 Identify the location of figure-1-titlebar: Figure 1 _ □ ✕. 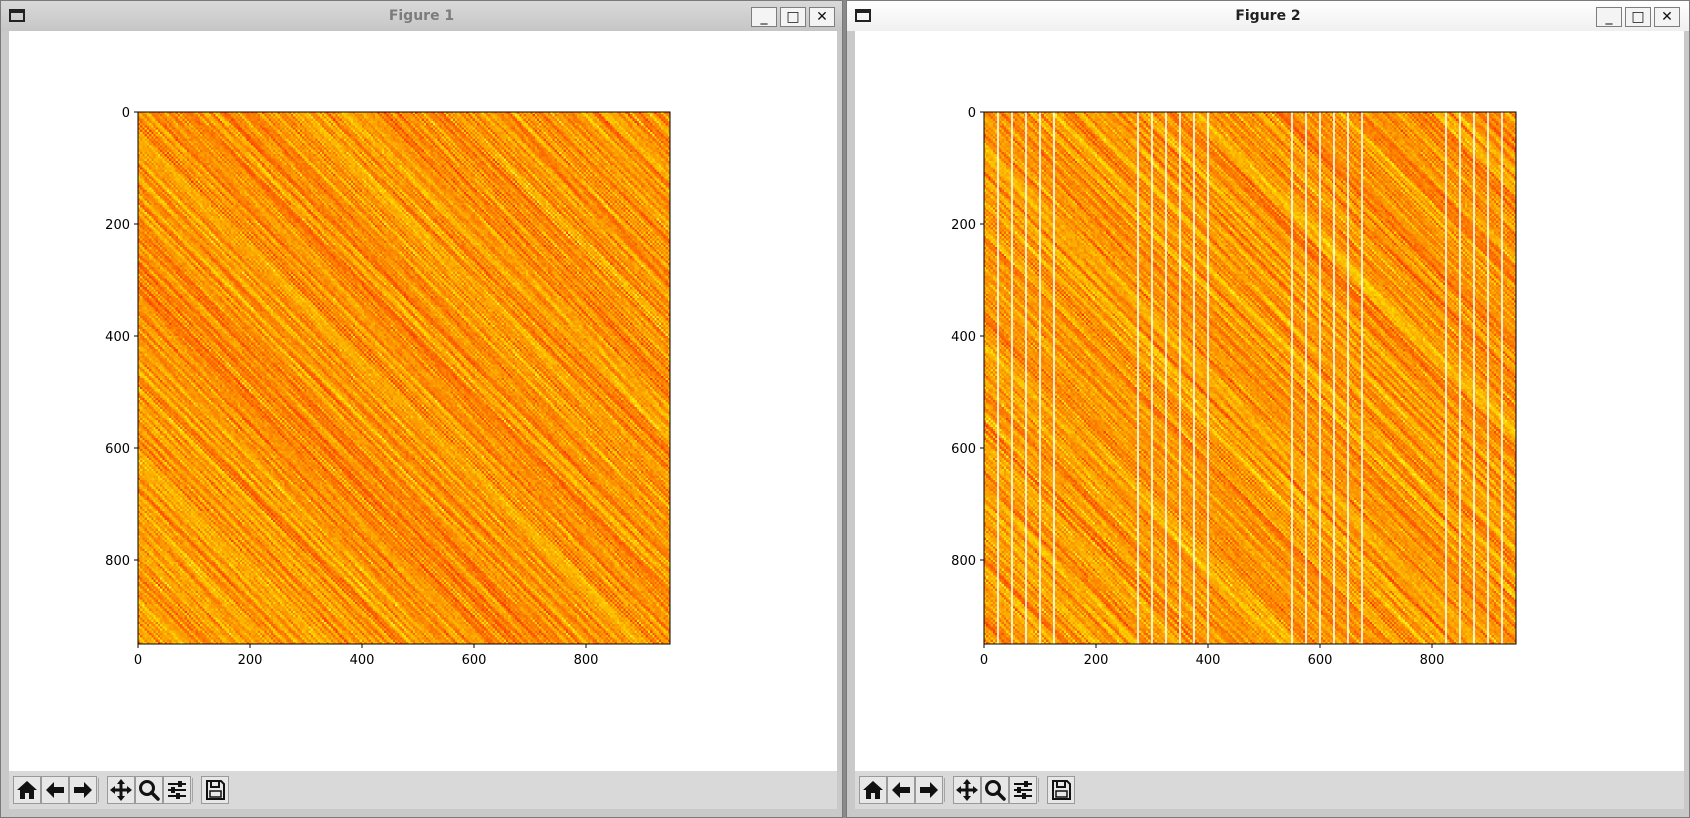
(421, 16).